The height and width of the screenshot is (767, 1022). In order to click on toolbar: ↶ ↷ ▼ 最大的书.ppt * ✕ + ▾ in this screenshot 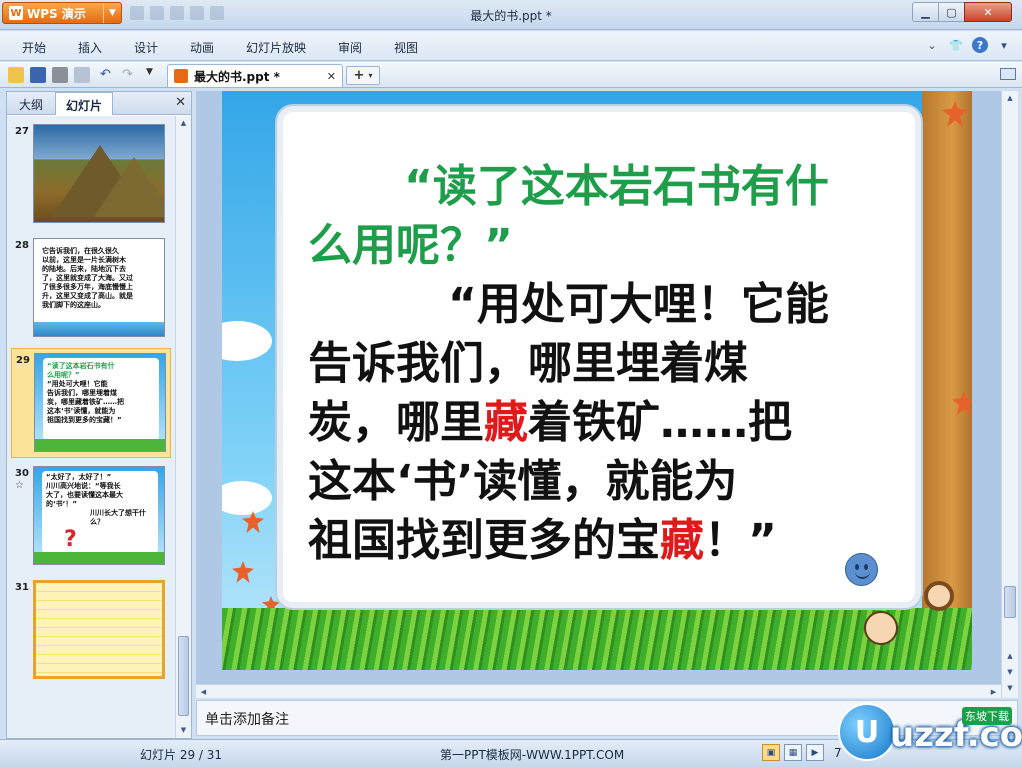, I will do `click(511, 75)`.